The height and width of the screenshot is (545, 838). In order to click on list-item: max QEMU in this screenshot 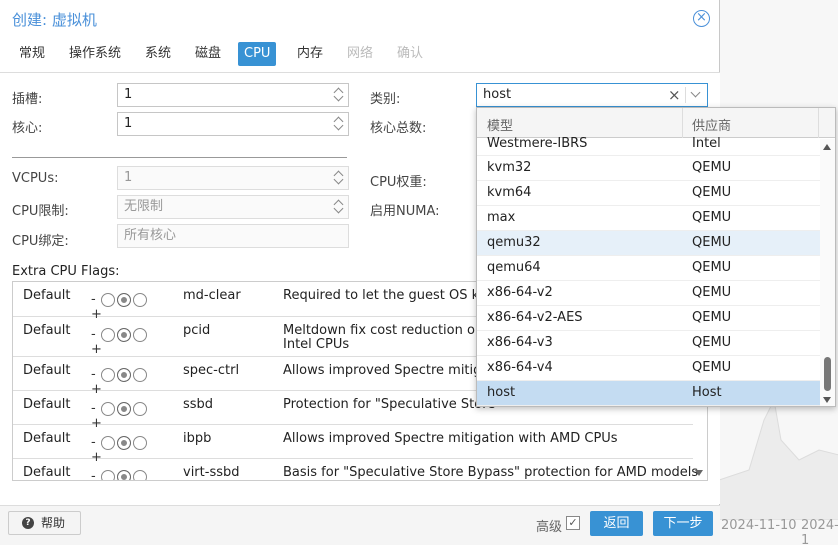, I will do `click(648, 218)`.